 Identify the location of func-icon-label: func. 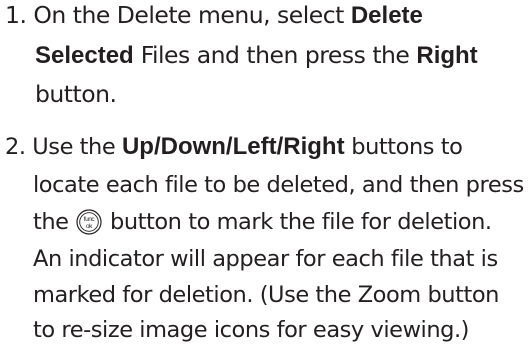
(90, 219).